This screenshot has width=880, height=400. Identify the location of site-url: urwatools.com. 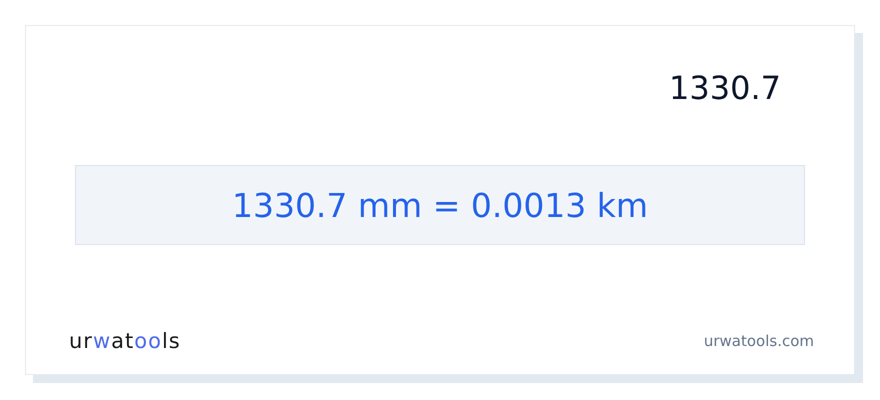
(759, 341).